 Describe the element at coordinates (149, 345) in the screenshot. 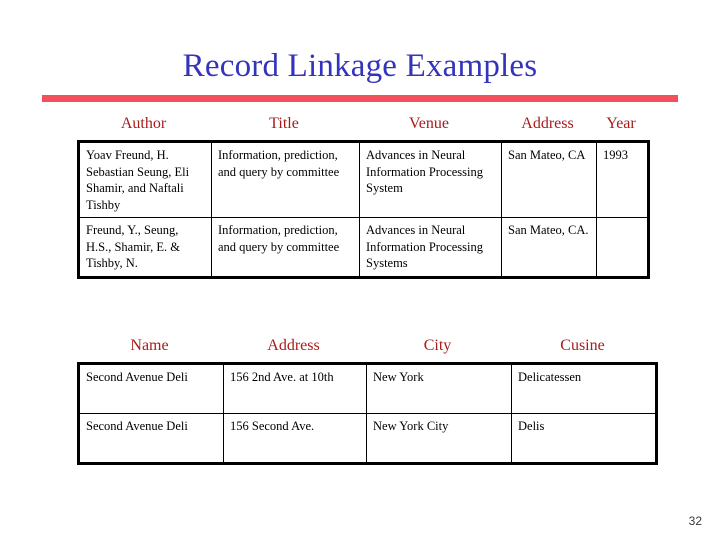

I see `column-header-name: Name` at that location.